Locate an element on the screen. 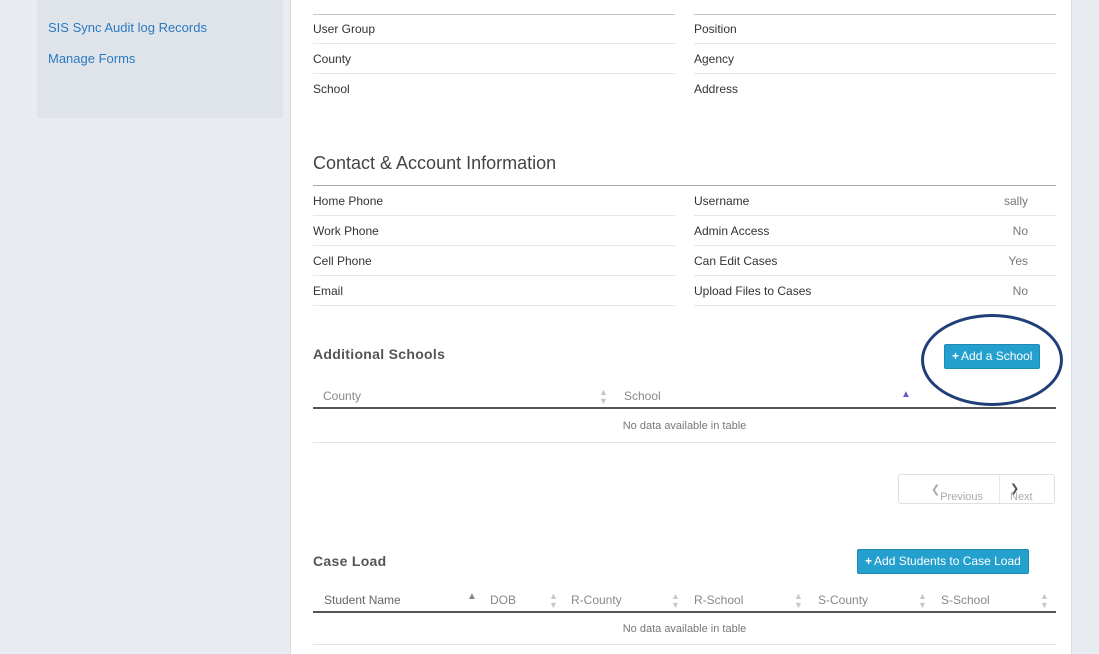 The height and width of the screenshot is (654, 1099). plus-icon: + is located at coordinates (869, 561).